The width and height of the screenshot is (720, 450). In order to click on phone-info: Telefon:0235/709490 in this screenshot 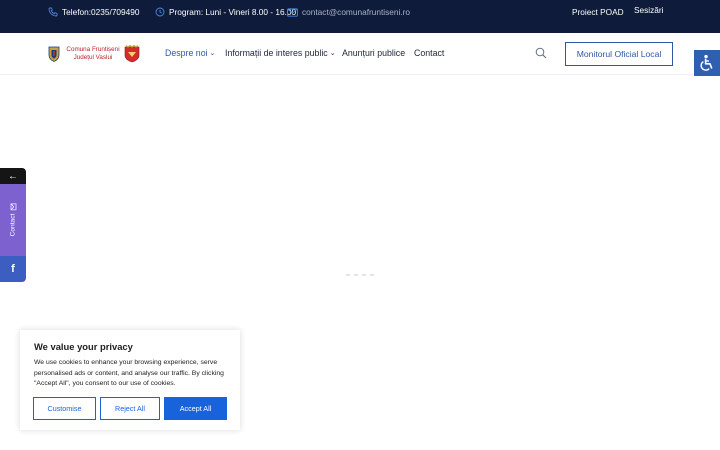, I will do `click(94, 12)`.